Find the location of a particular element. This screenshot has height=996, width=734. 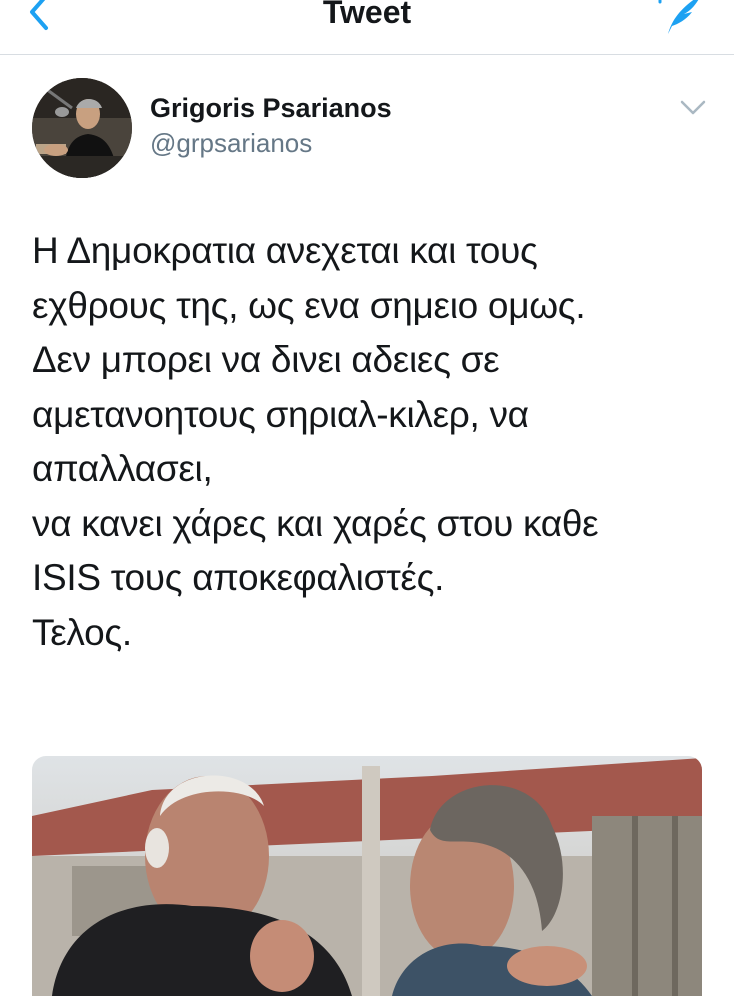

compose-tweet-icon is located at coordinates (679, 19).